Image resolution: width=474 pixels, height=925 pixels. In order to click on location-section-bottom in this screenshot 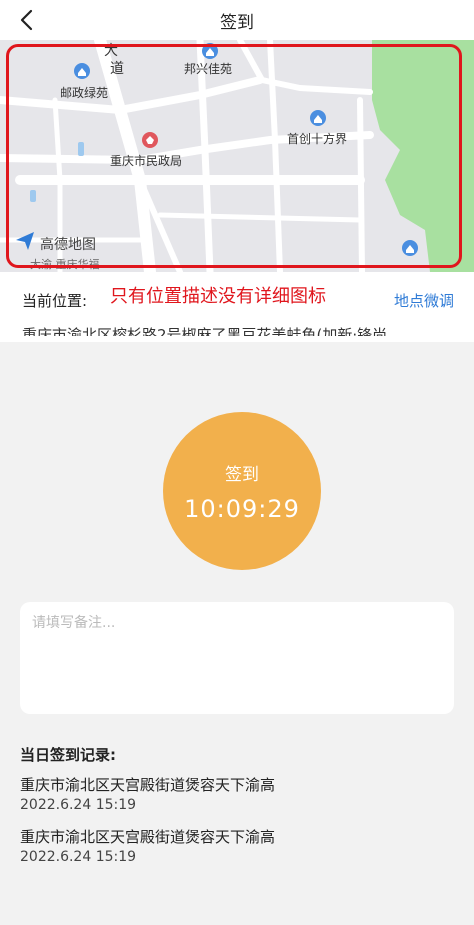, I will do `click(237, 339)`.